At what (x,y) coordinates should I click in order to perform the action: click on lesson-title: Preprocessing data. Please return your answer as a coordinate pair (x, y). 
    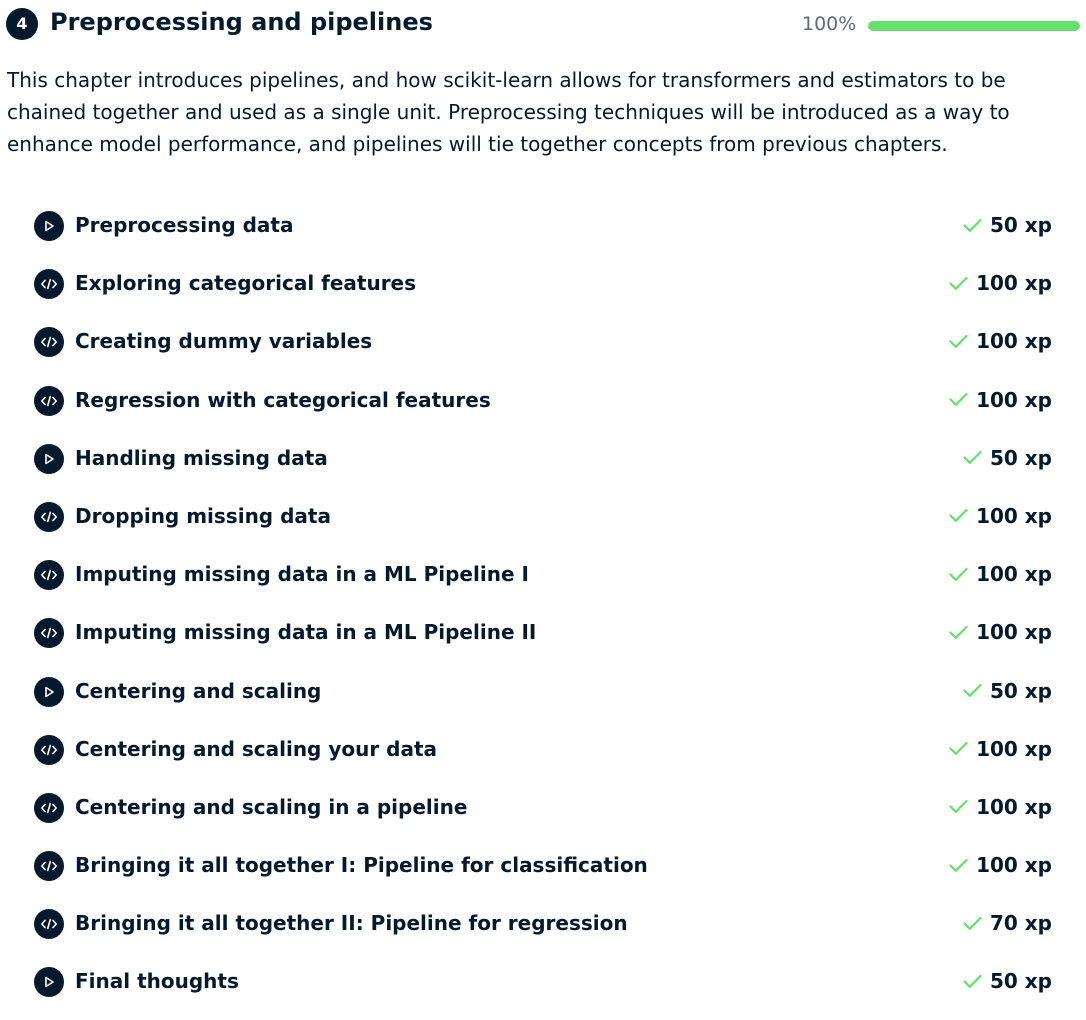
    Looking at the image, I should click on (184, 225).